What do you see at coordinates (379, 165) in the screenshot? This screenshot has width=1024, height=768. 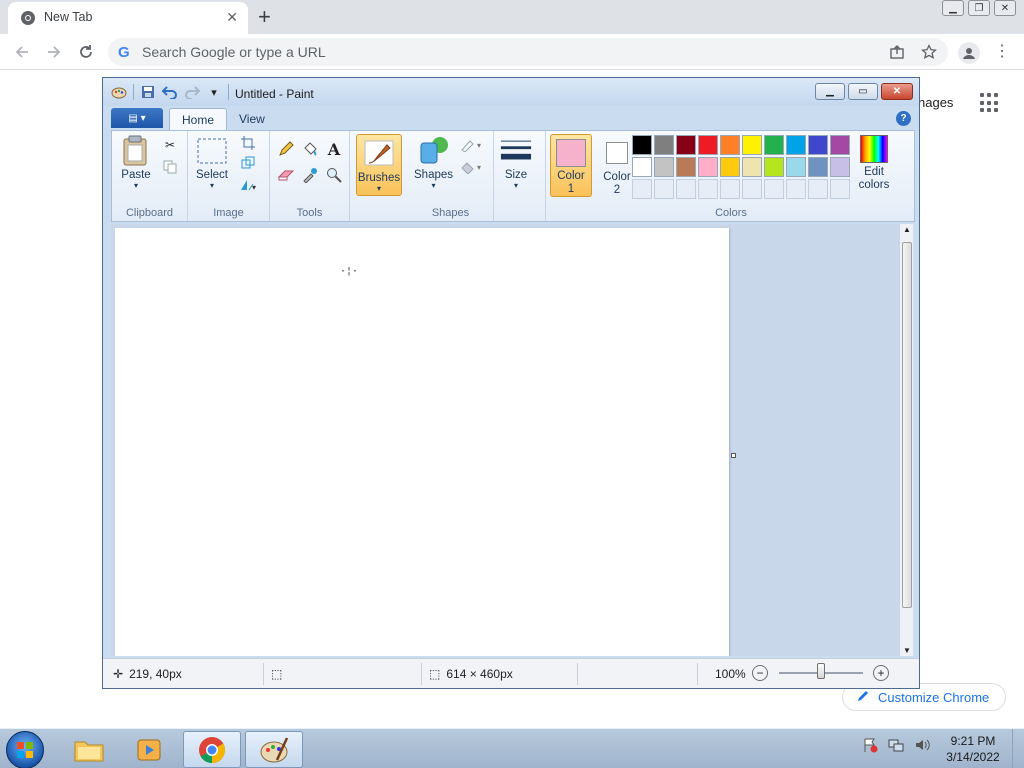 I see `brushes-button: Brushes ▾` at bounding box center [379, 165].